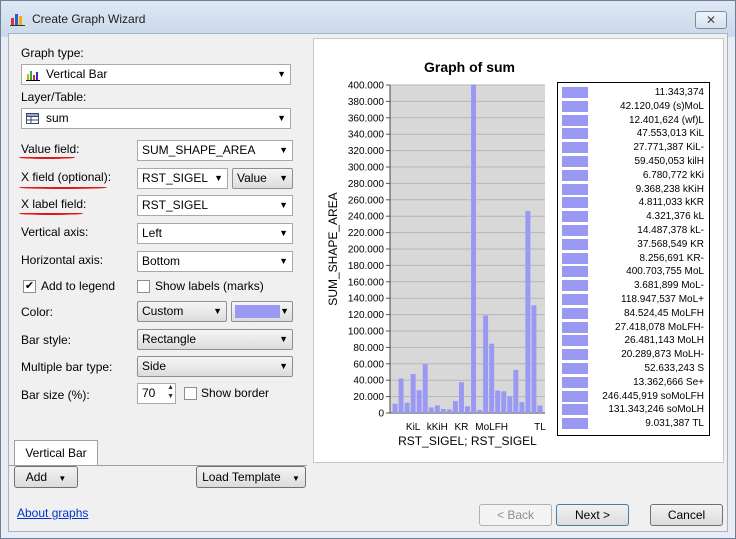 The height and width of the screenshot is (539, 736). What do you see at coordinates (215, 205) in the screenshot?
I see `x-label-field-select: RST_SIGEL ▼` at bounding box center [215, 205].